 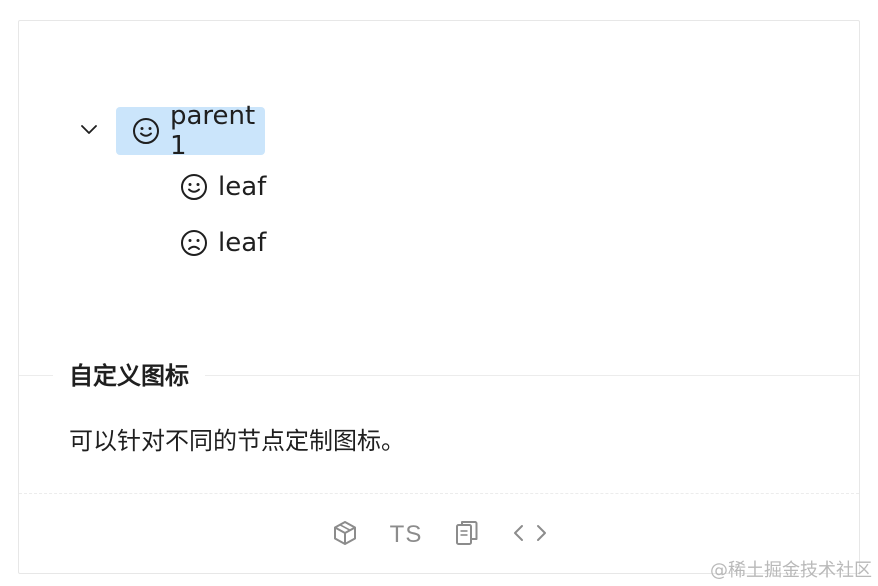 I want to click on code-actions: TS, so click(x=439, y=535).